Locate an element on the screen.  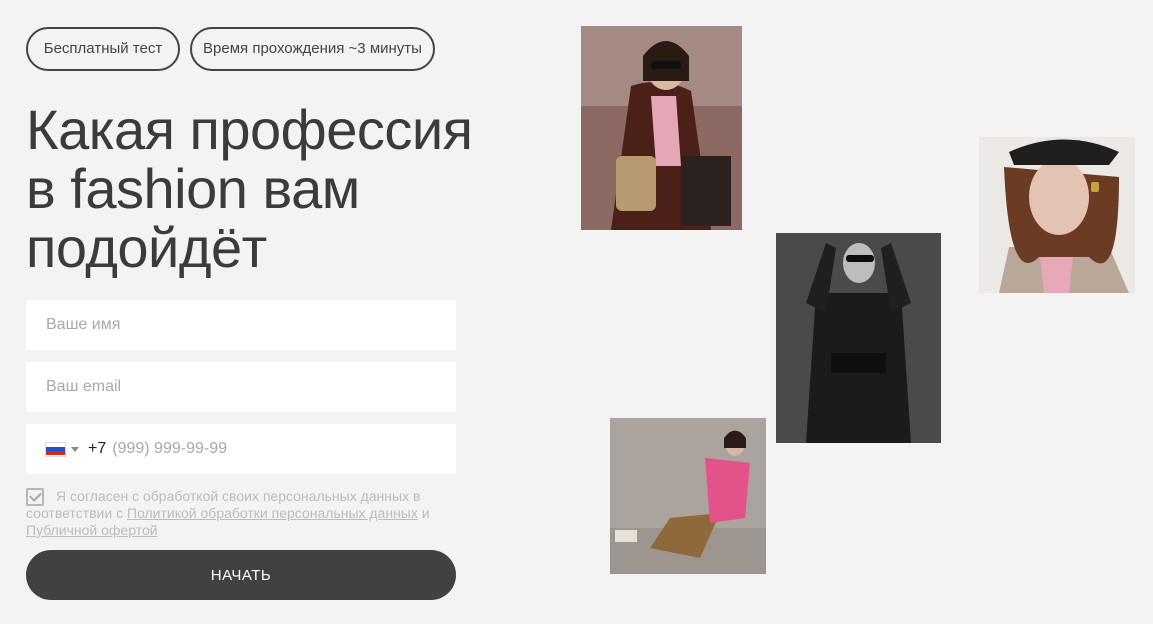
title-line-2: в fashion вам is located at coordinates (193, 188).